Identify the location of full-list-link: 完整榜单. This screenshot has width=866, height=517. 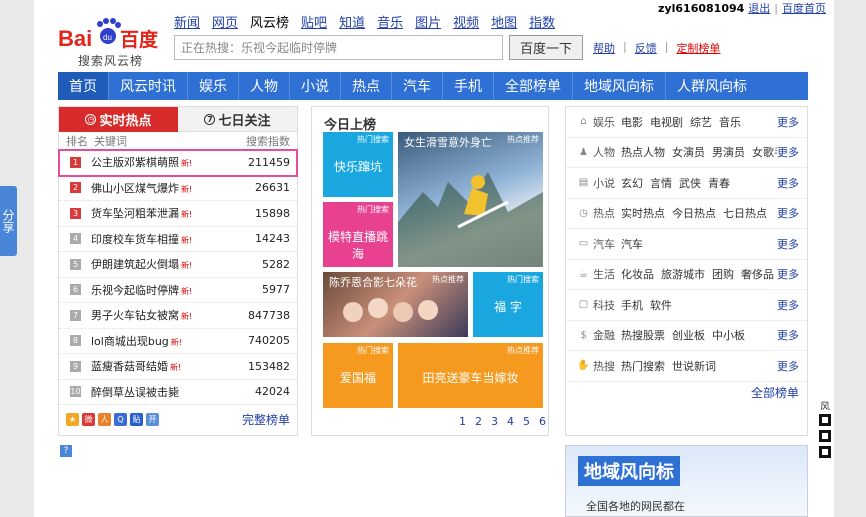
(266, 419).